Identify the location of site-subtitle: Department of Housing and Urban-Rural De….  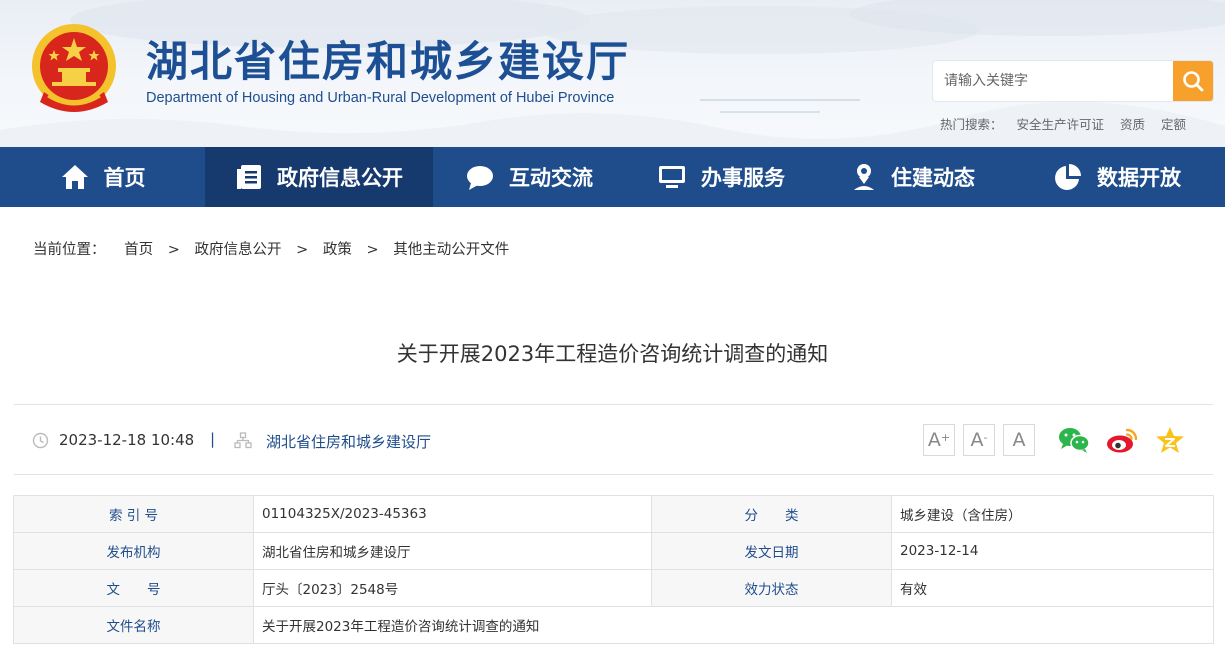
(380, 98).